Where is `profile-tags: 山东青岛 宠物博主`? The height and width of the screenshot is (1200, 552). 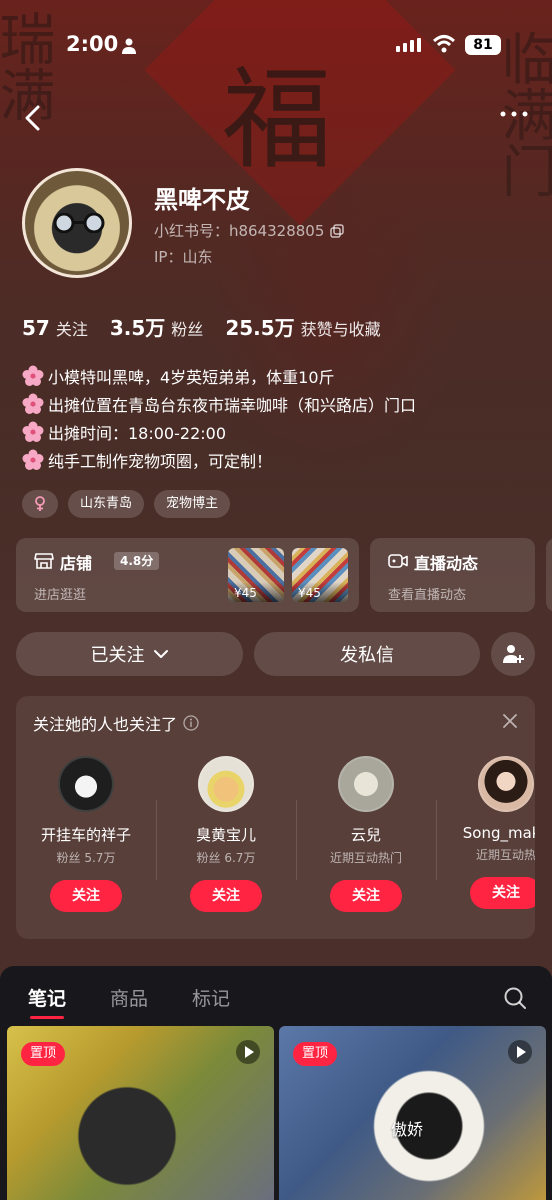 profile-tags: 山东青岛 宠物博主 is located at coordinates (126, 504).